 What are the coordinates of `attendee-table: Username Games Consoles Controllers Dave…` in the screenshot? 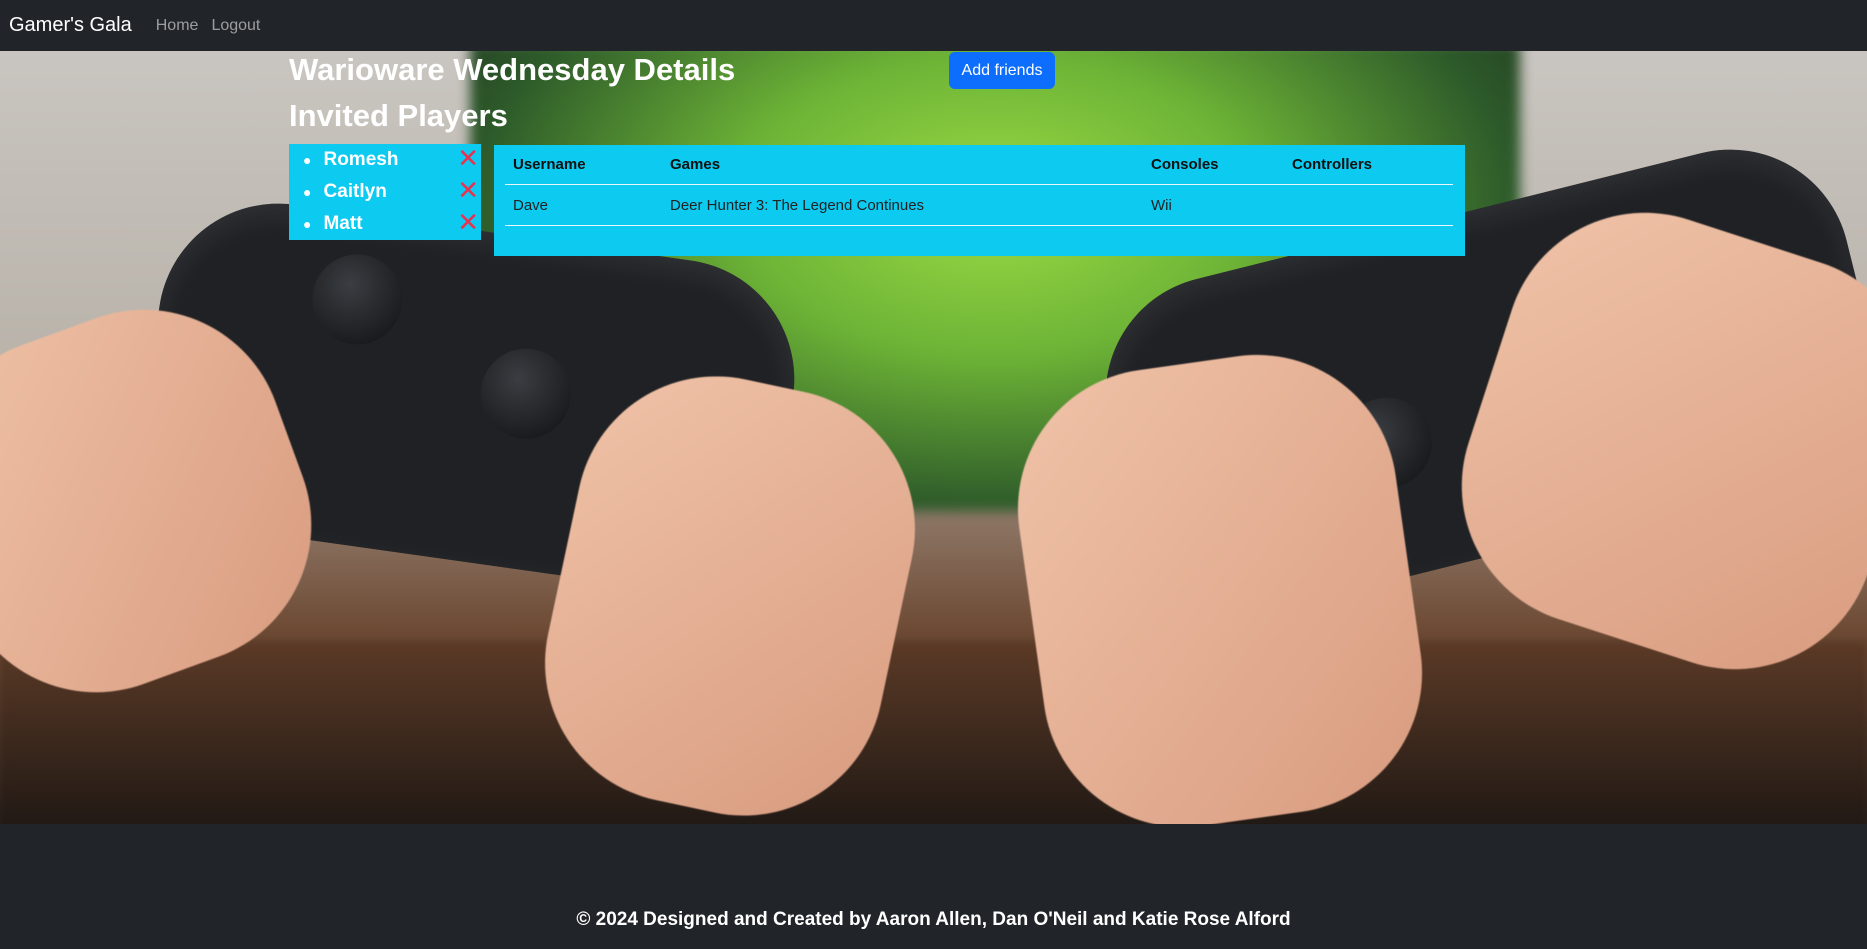 It's located at (979, 185).